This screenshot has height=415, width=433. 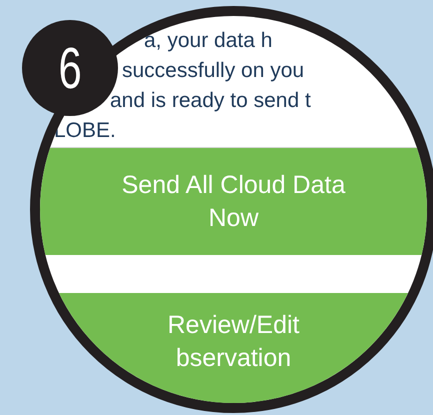 What do you see at coordinates (210, 101) in the screenshot?
I see `message-text-line: and is ready to send t` at bounding box center [210, 101].